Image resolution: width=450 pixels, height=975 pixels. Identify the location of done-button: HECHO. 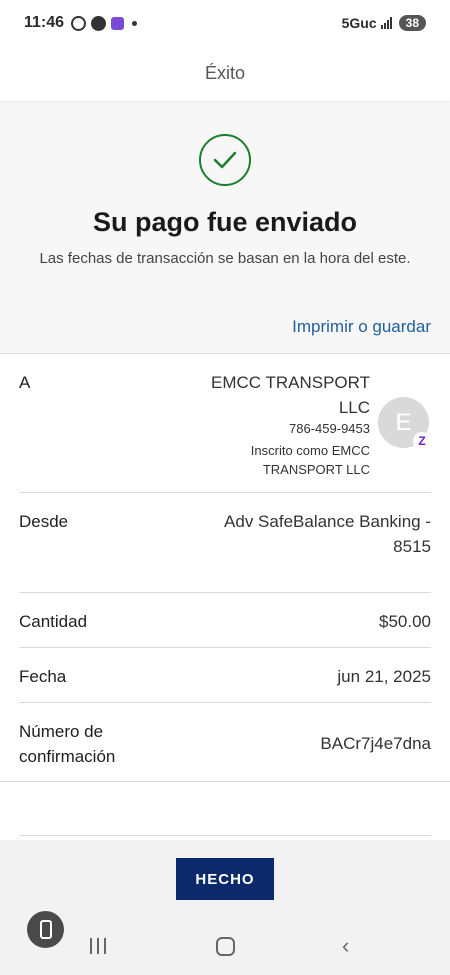
(225, 879).